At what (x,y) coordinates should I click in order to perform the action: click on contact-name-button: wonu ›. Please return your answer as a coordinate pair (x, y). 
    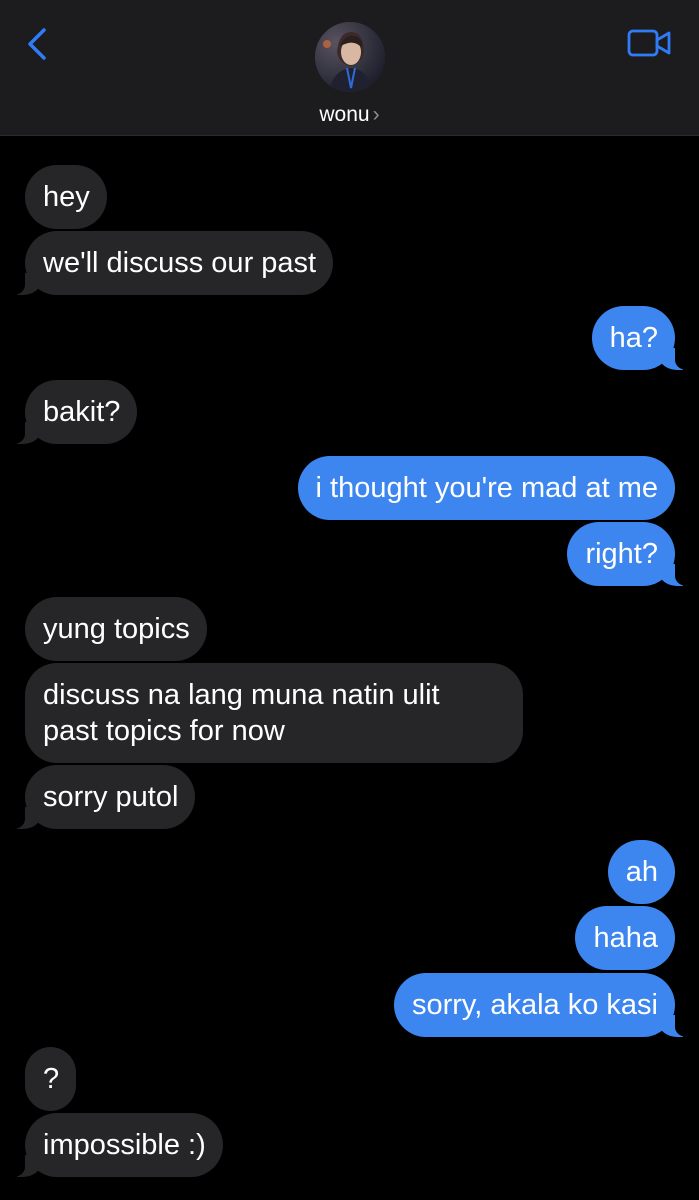
    Looking at the image, I should click on (349, 115).